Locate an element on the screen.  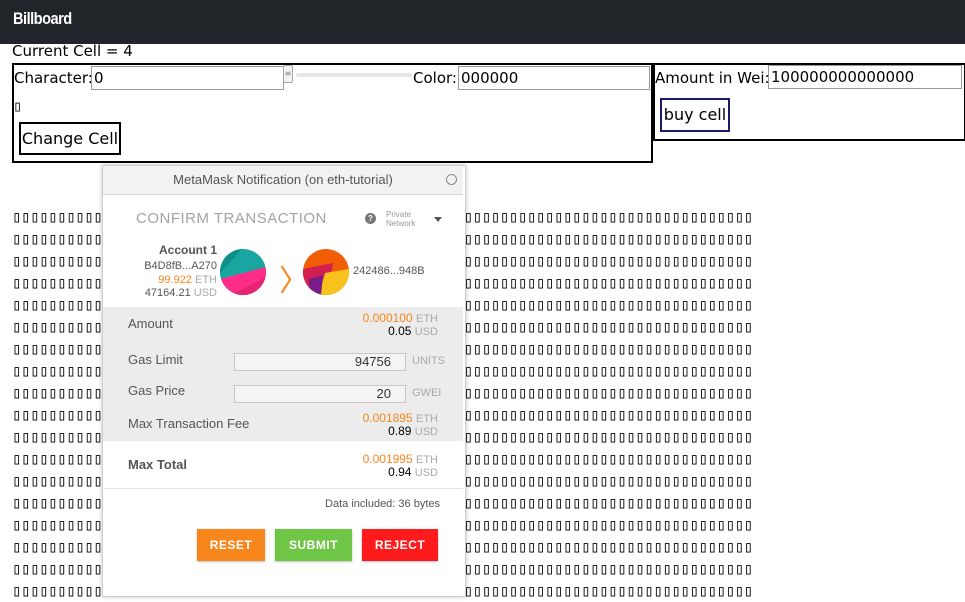
max-total-usd-unit: USD is located at coordinates (426, 473).